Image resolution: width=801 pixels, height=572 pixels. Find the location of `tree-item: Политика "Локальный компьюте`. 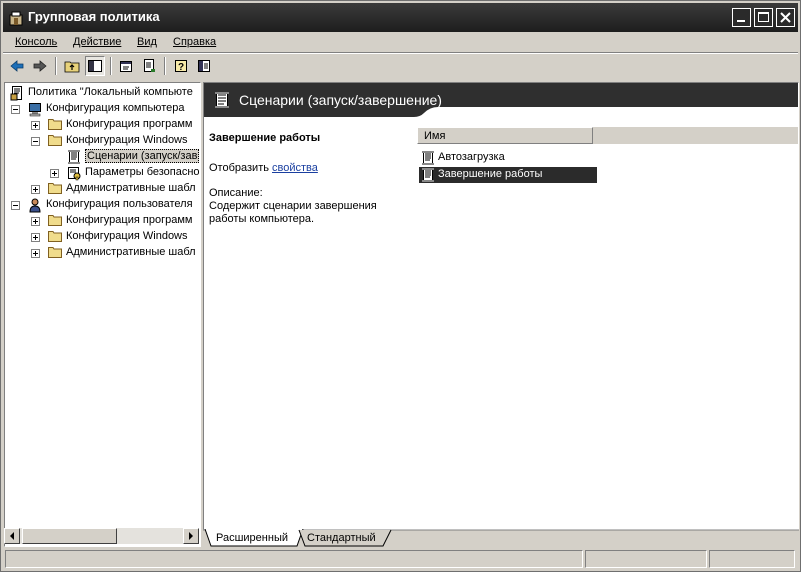

tree-item: Политика "Локальный компьюте is located at coordinates (102, 93).